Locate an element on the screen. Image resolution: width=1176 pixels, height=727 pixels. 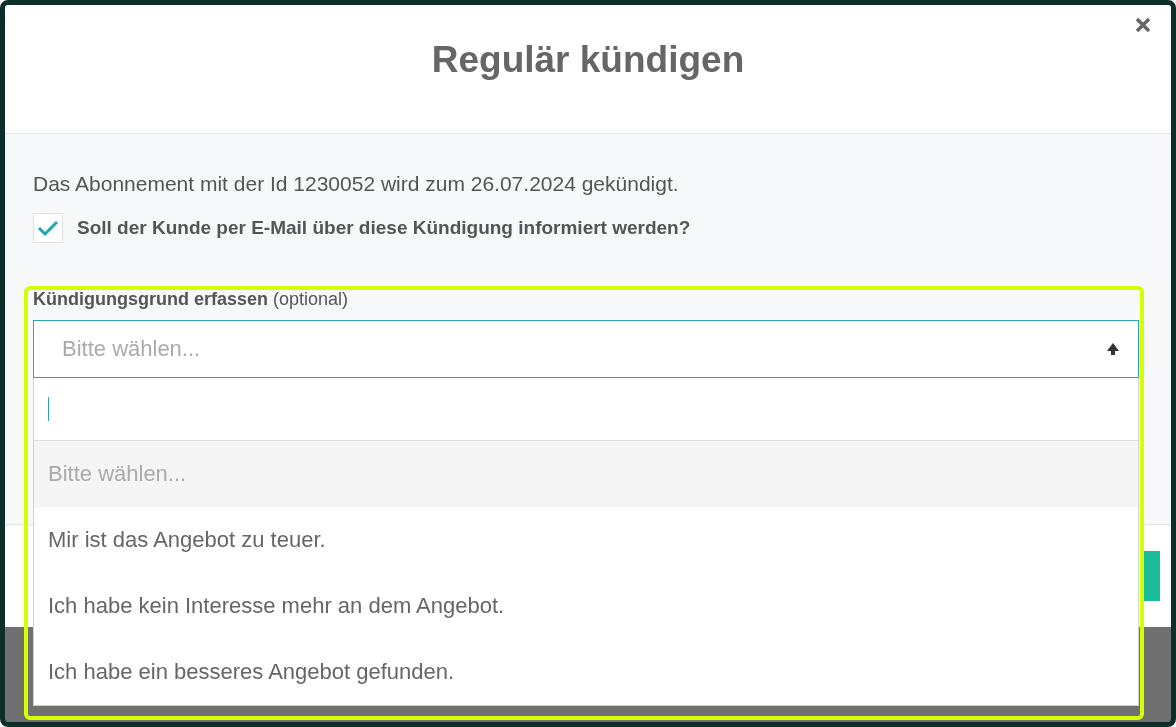
checkbox-label: Soll der Kunde per E-Mail über diese Kündigung informiert werden? is located at coordinates (384, 228).